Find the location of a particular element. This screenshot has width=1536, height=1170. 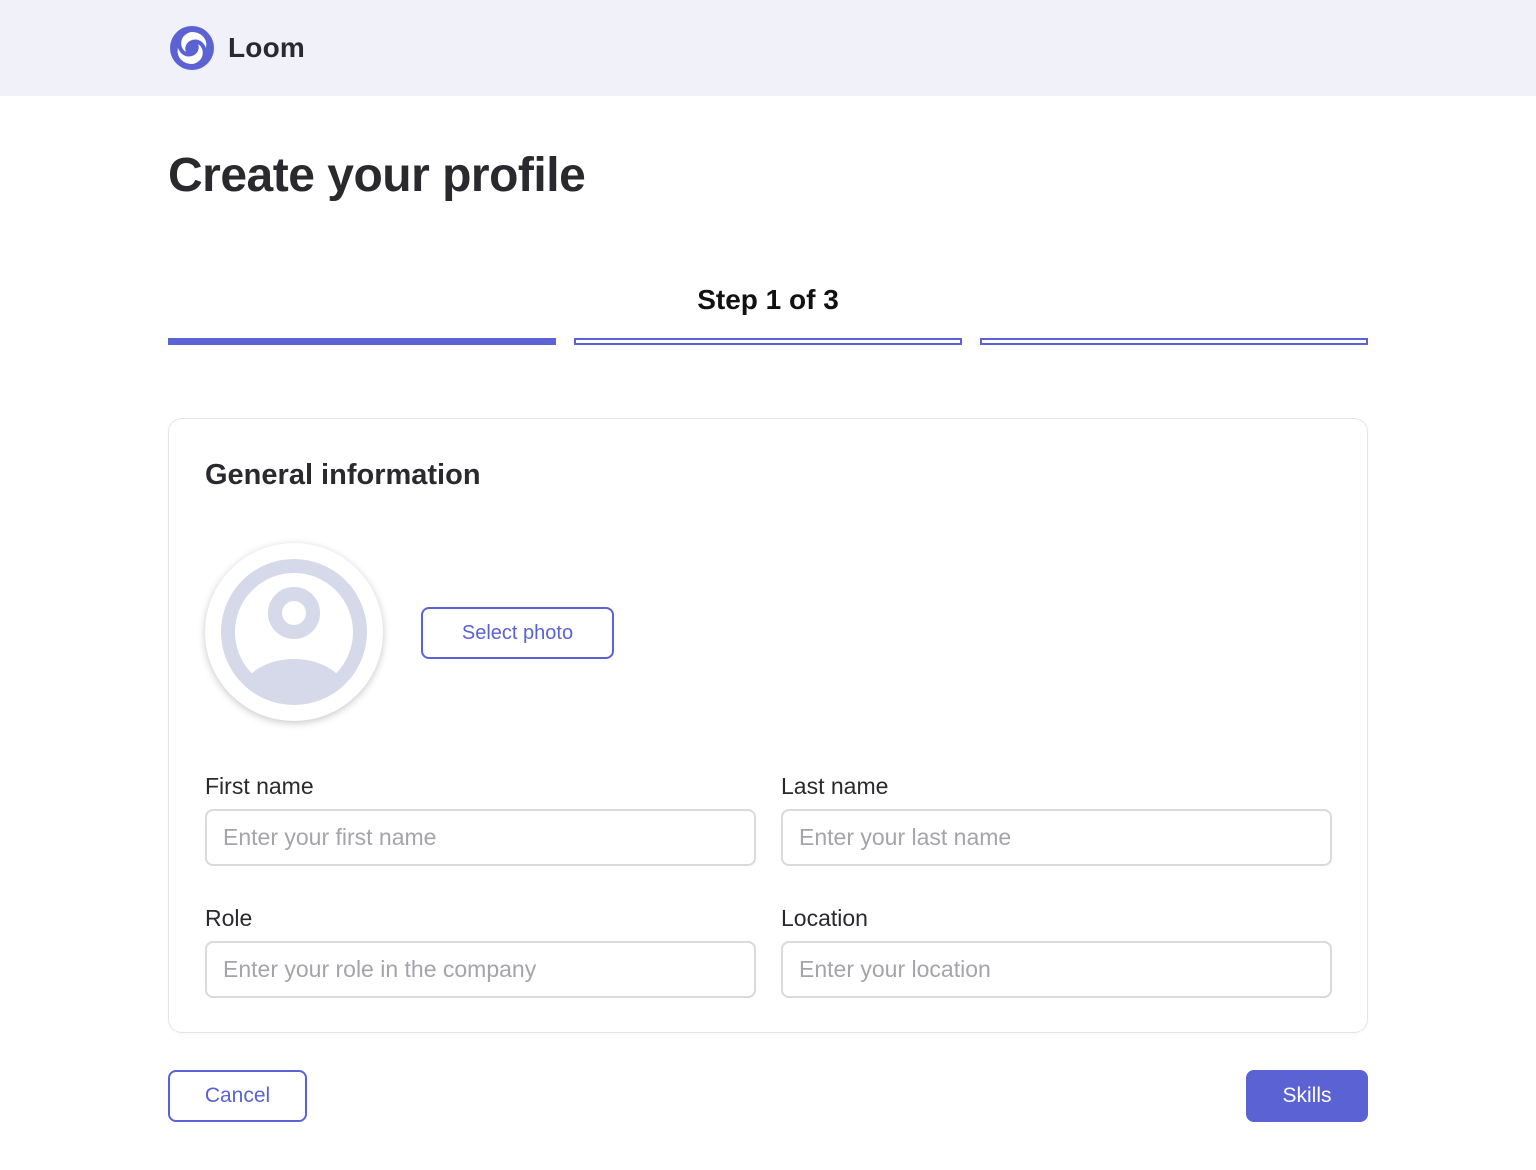

avatar is located at coordinates (294, 632).